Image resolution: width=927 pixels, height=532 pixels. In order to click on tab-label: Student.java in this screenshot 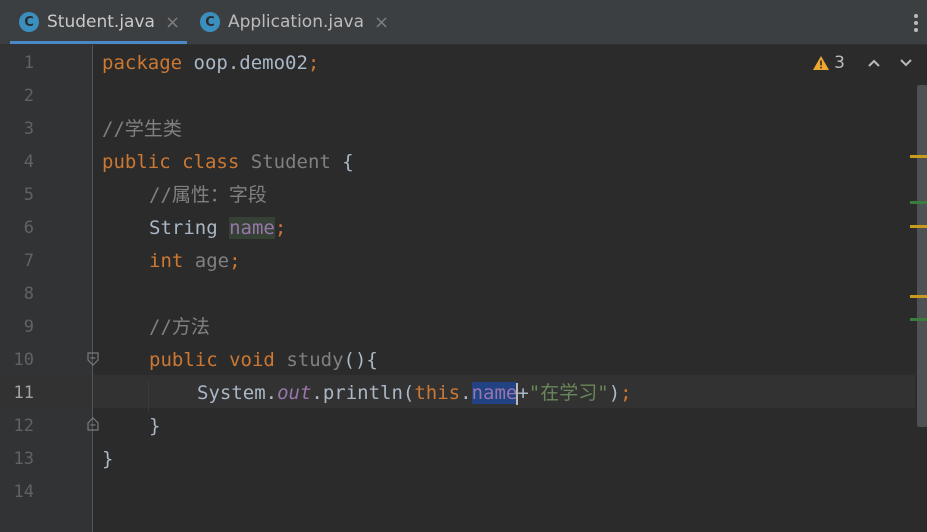, I will do `click(101, 22)`.